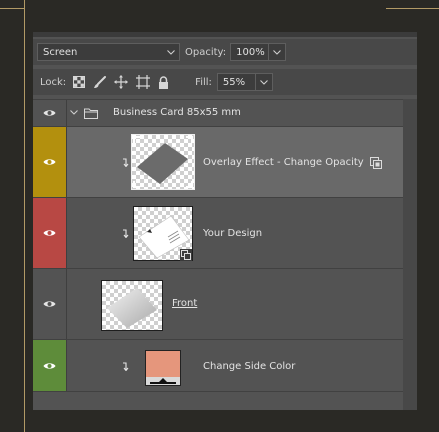 Image resolution: width=439 pixels, height=432 pixels. I want to click on opacity-dropdown-button, so click(277, 52).